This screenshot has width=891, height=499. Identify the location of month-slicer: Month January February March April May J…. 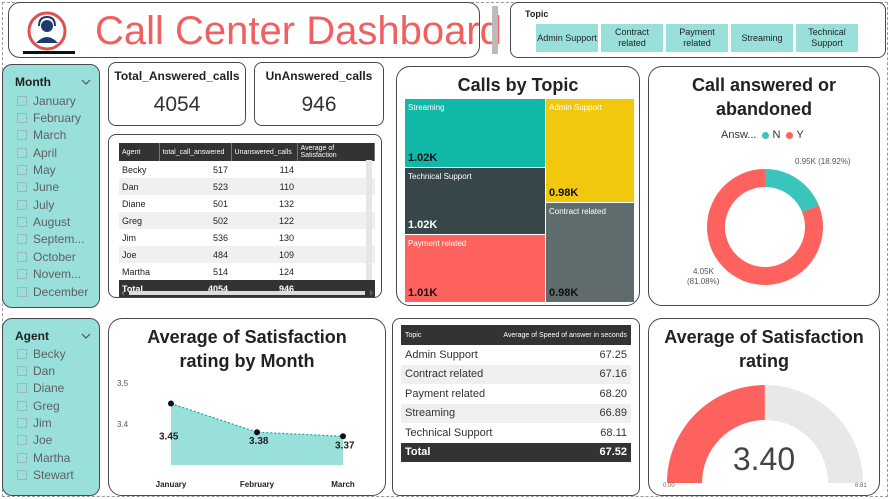
(51, 186).